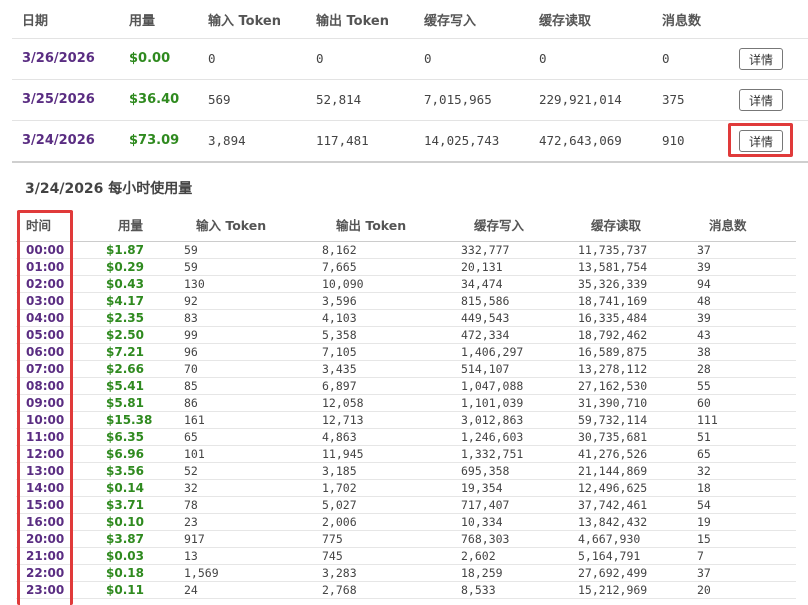 The width and height of the screenshot is (808, 605). I want to click on hour-cache-write: 768,303, so click(485, 539).